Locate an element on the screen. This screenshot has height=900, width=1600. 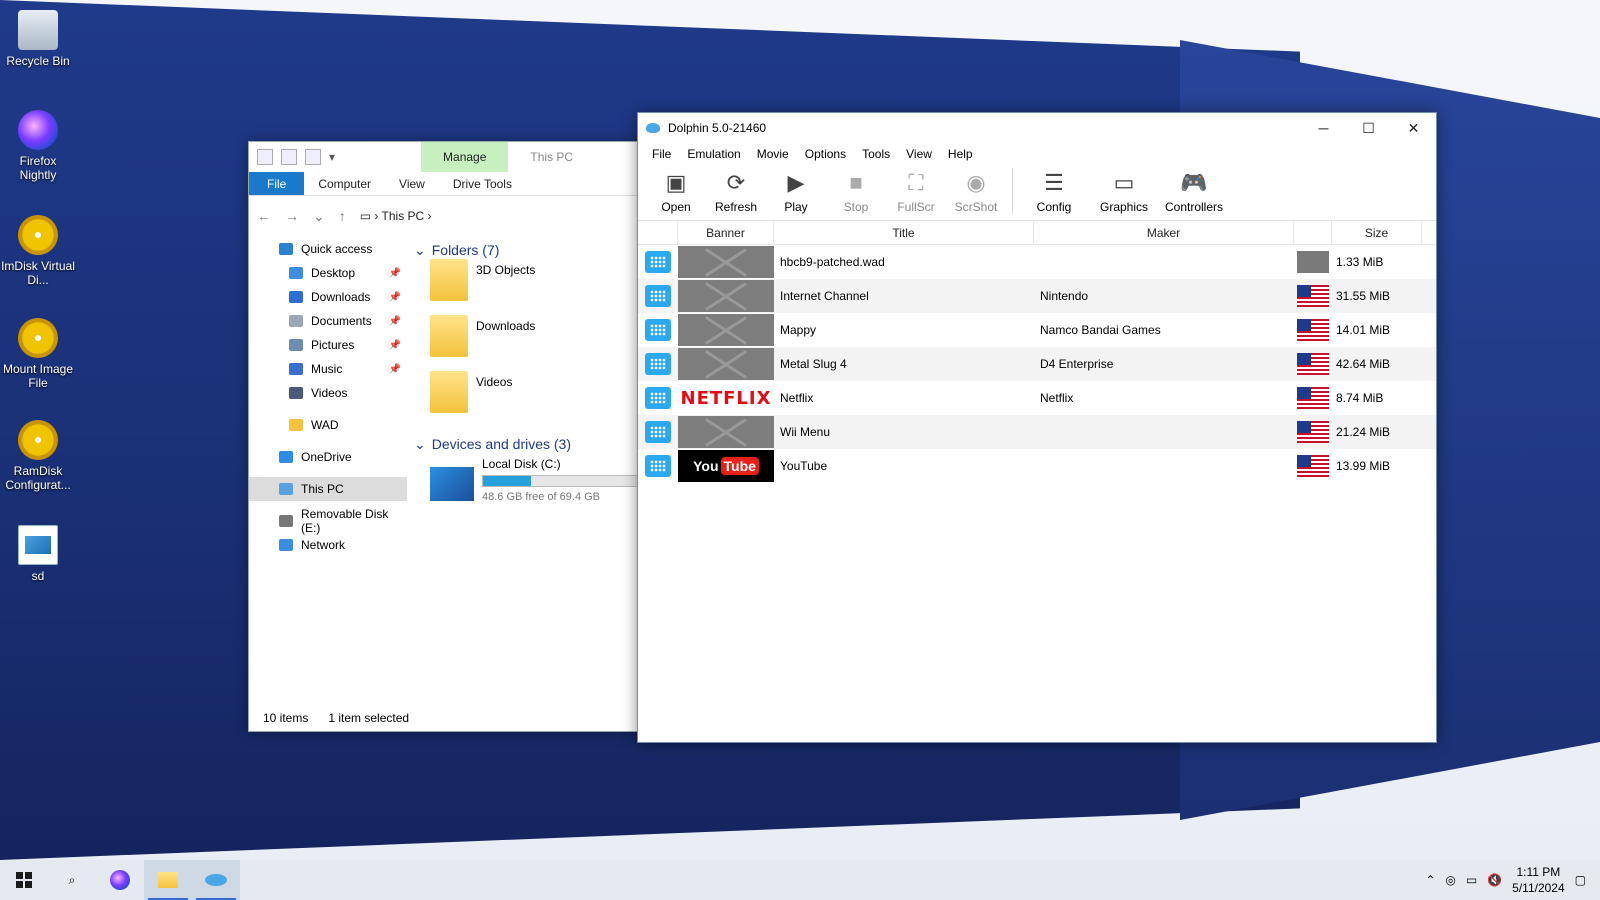
menu-help: Help is located at coordinates (960, 154).